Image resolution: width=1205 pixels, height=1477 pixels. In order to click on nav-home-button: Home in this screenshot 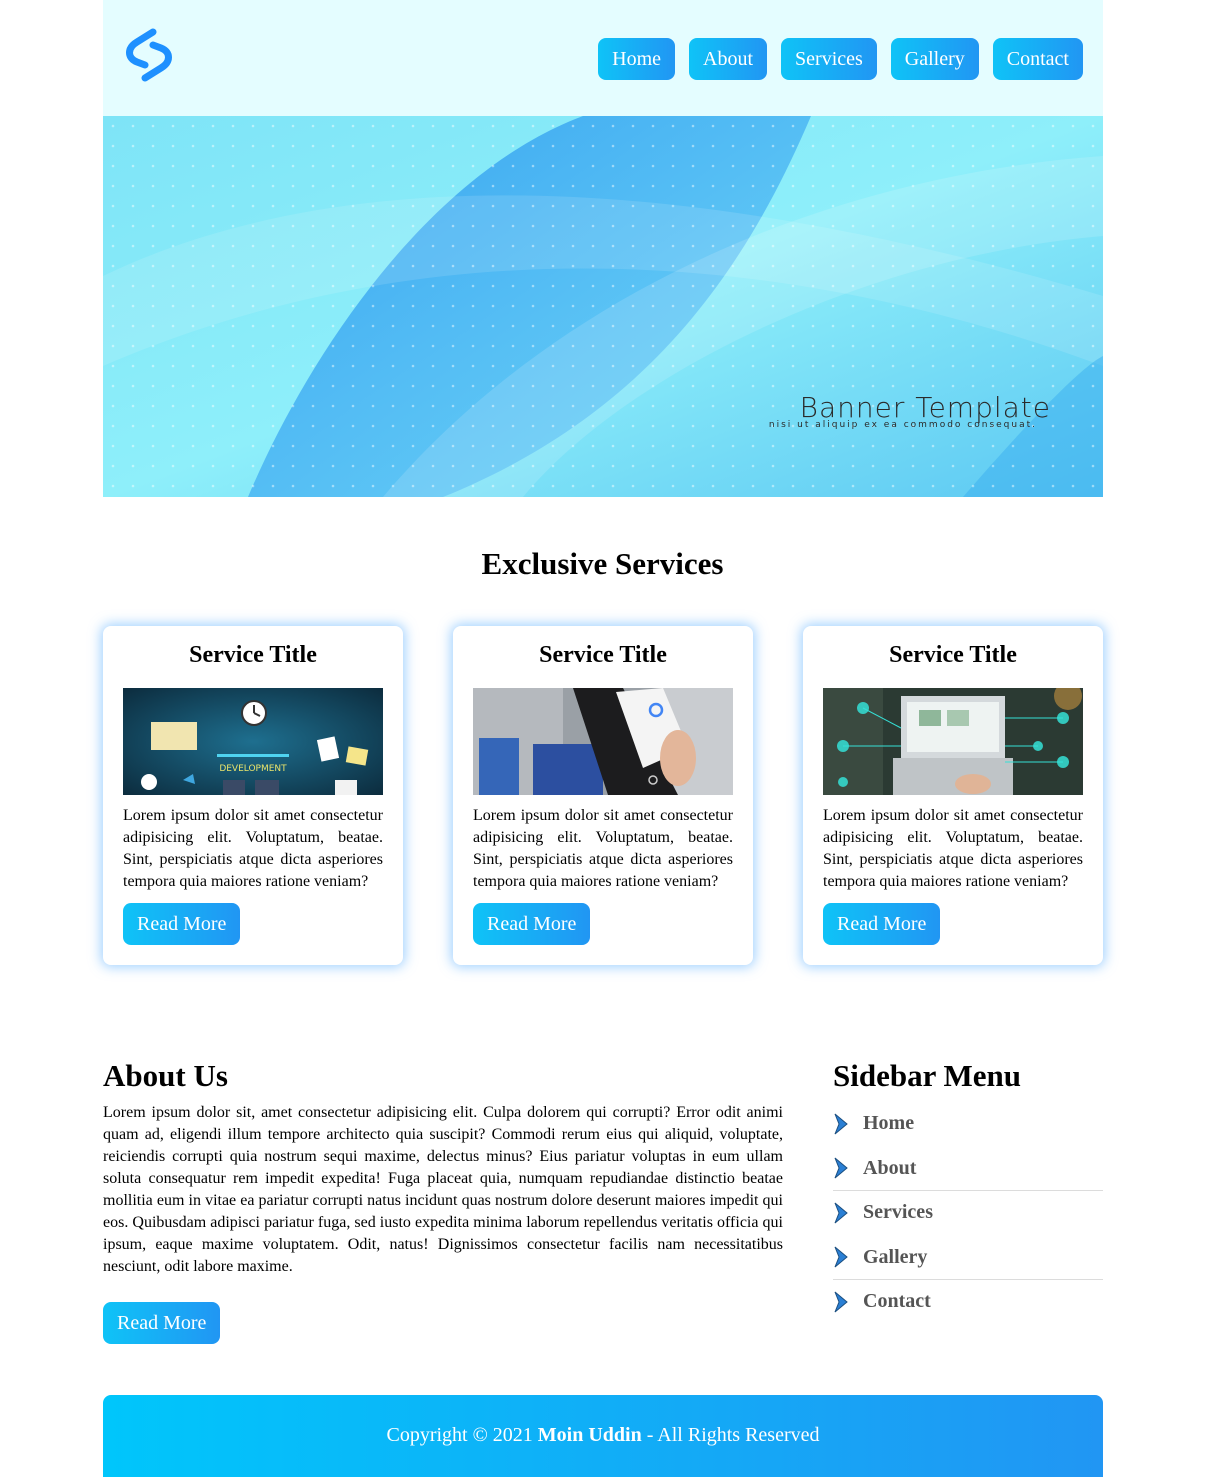, I will do `click(637, 59)`.